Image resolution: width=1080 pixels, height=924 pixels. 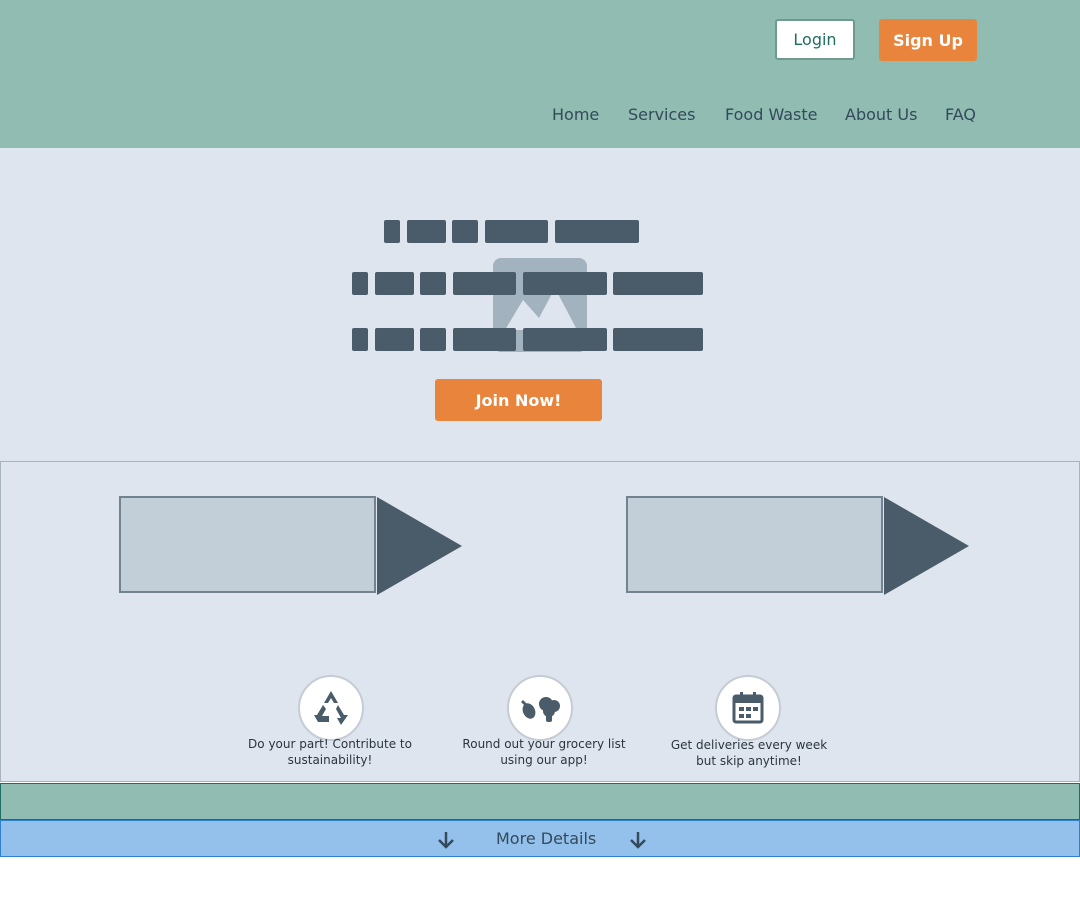 What do you see at coordinates (540, 801) in the screenshot?
I see `divider-band` at bounding box center [540, 801].